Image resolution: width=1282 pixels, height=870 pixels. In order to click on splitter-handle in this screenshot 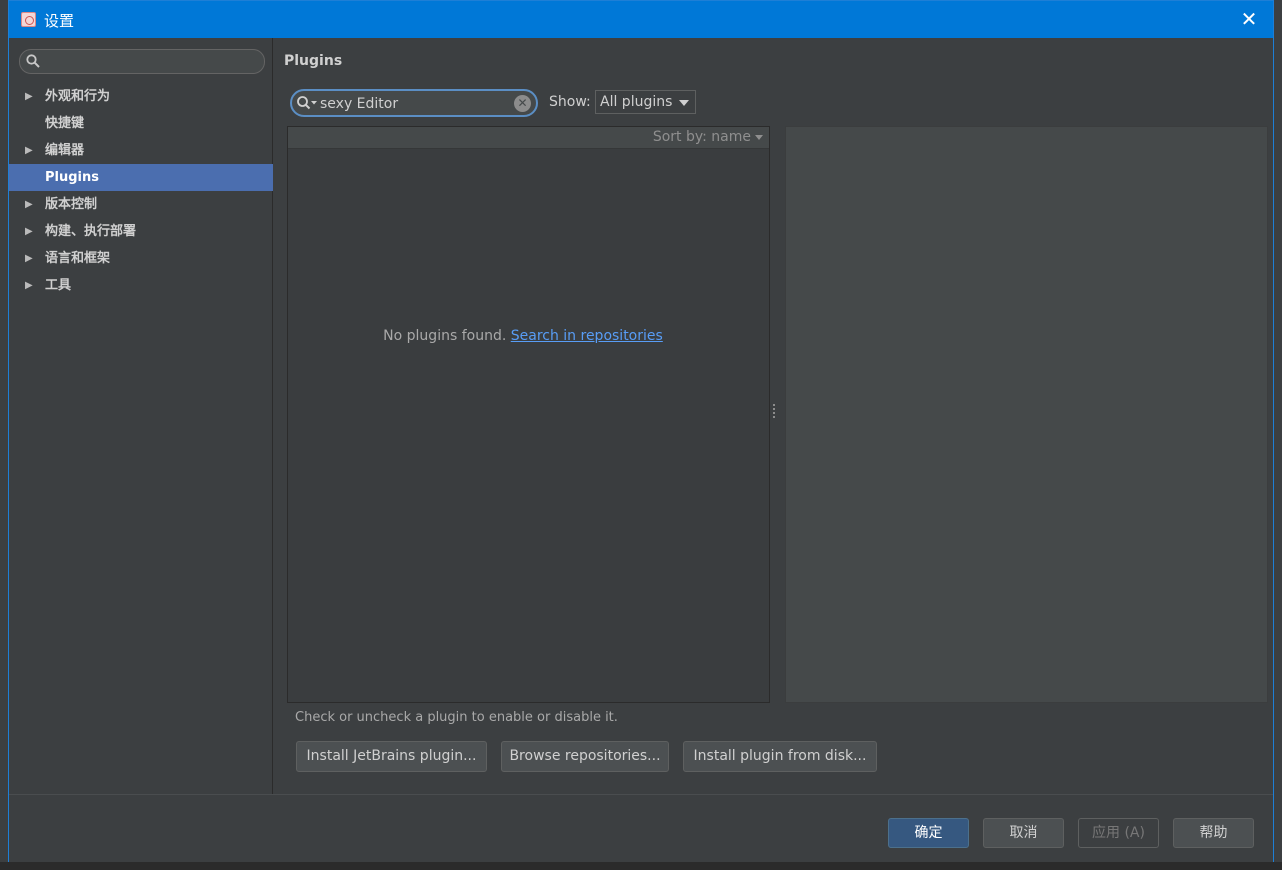, I will do `click(774, 413)`.